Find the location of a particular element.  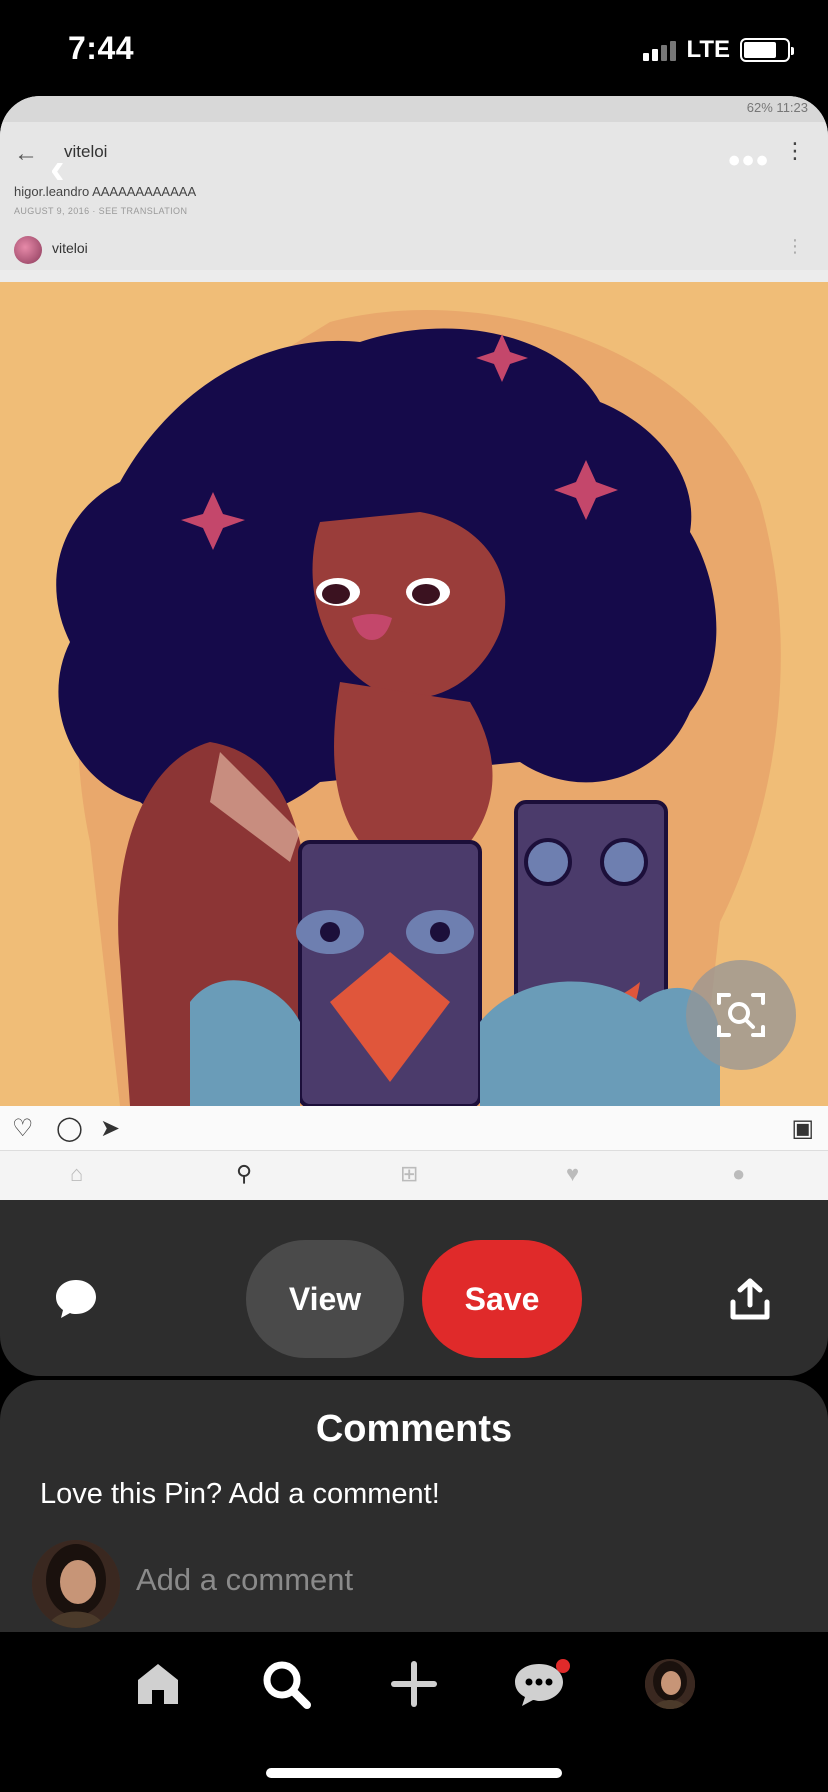

comments-prompt: Love this Pin? Add a comment! is located at coordinates (240, 1494).